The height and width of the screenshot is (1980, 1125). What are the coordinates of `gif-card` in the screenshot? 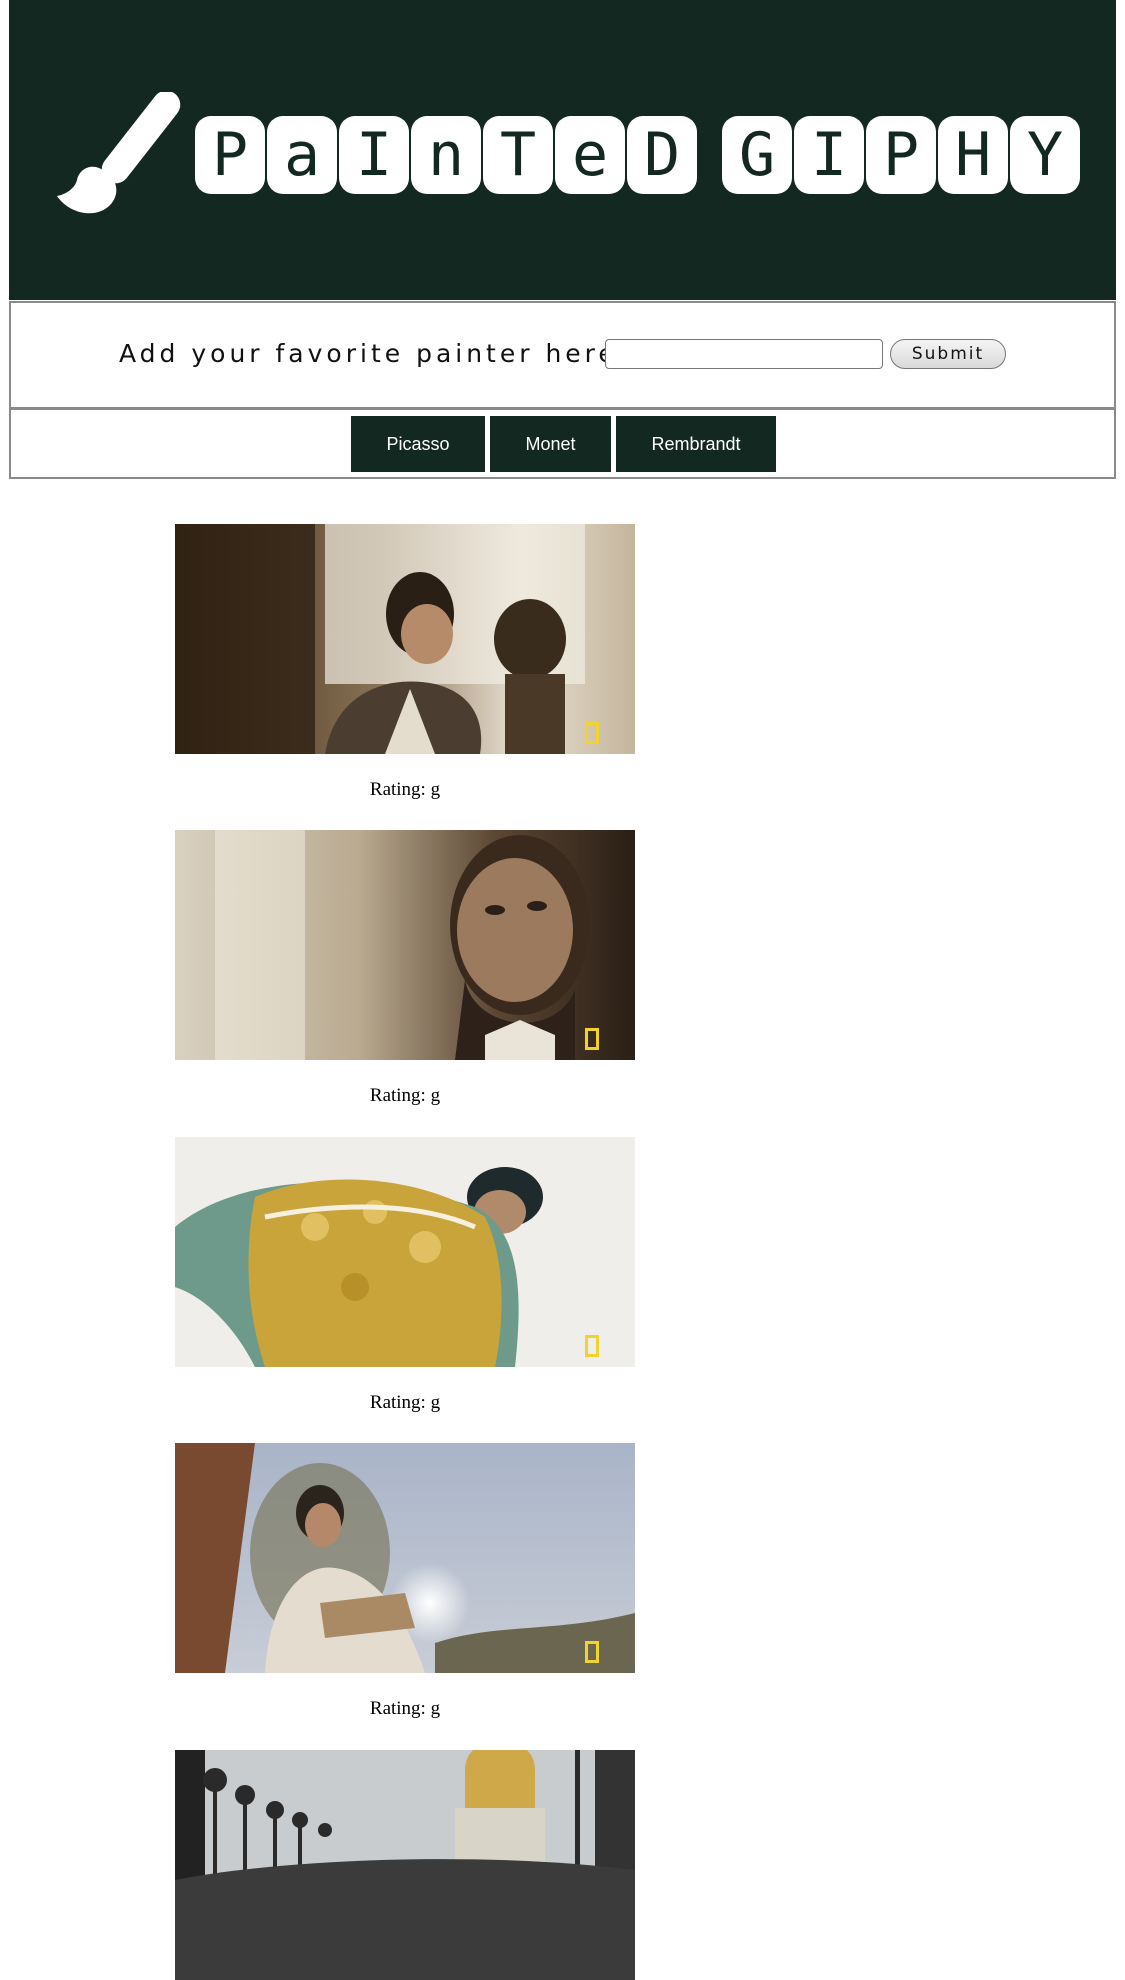 It's located at (405, 1865).